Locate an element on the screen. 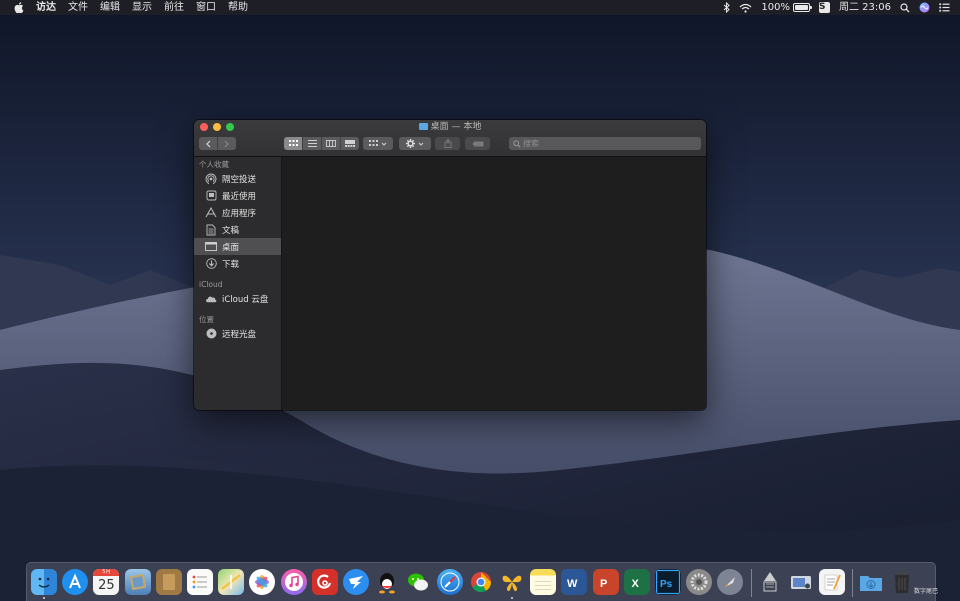 The width and height of the screenshot is (960, 601). sidebar-item-label: iCloud 云盘 is located at coordinates (245, 299).